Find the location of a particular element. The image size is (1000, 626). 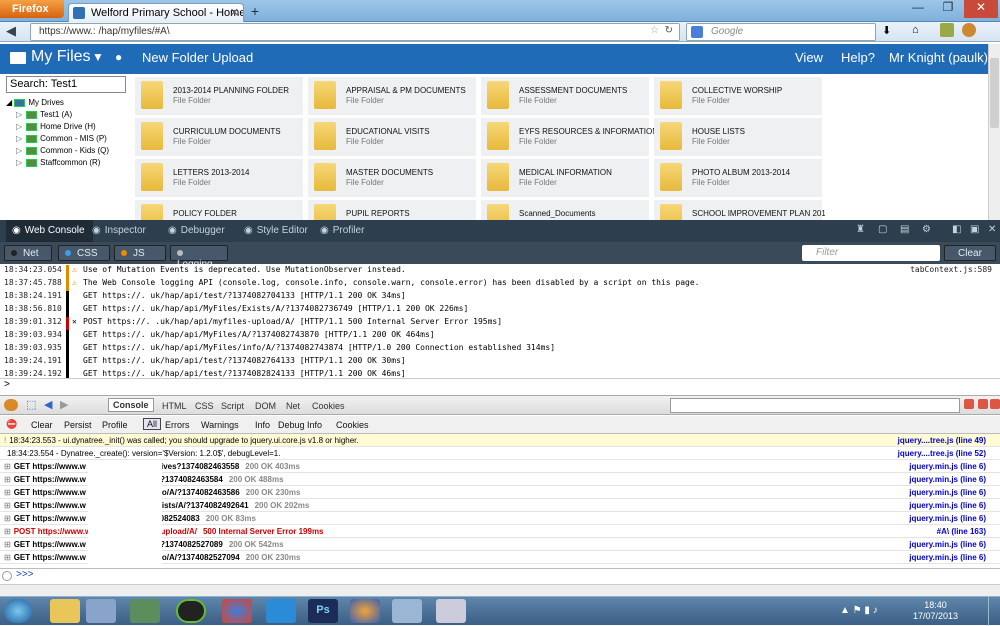

close-tab-icon: ✕ is located at coordinates (234, 12).